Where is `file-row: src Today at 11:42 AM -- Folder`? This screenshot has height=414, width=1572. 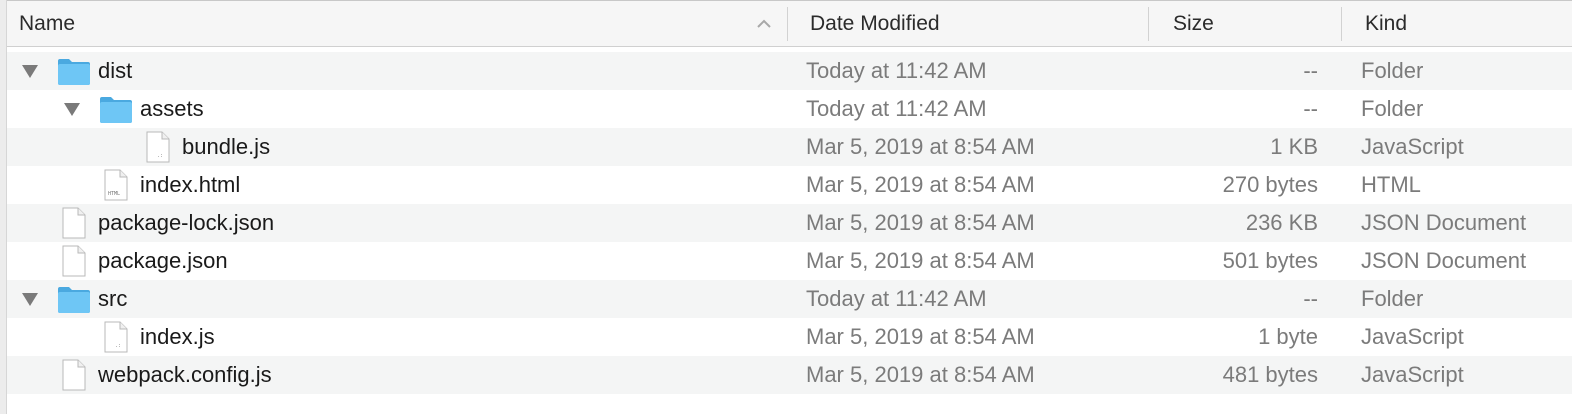
file-row: src Today at 11:42 AM -- Folder is located at coordinates (789, 299).